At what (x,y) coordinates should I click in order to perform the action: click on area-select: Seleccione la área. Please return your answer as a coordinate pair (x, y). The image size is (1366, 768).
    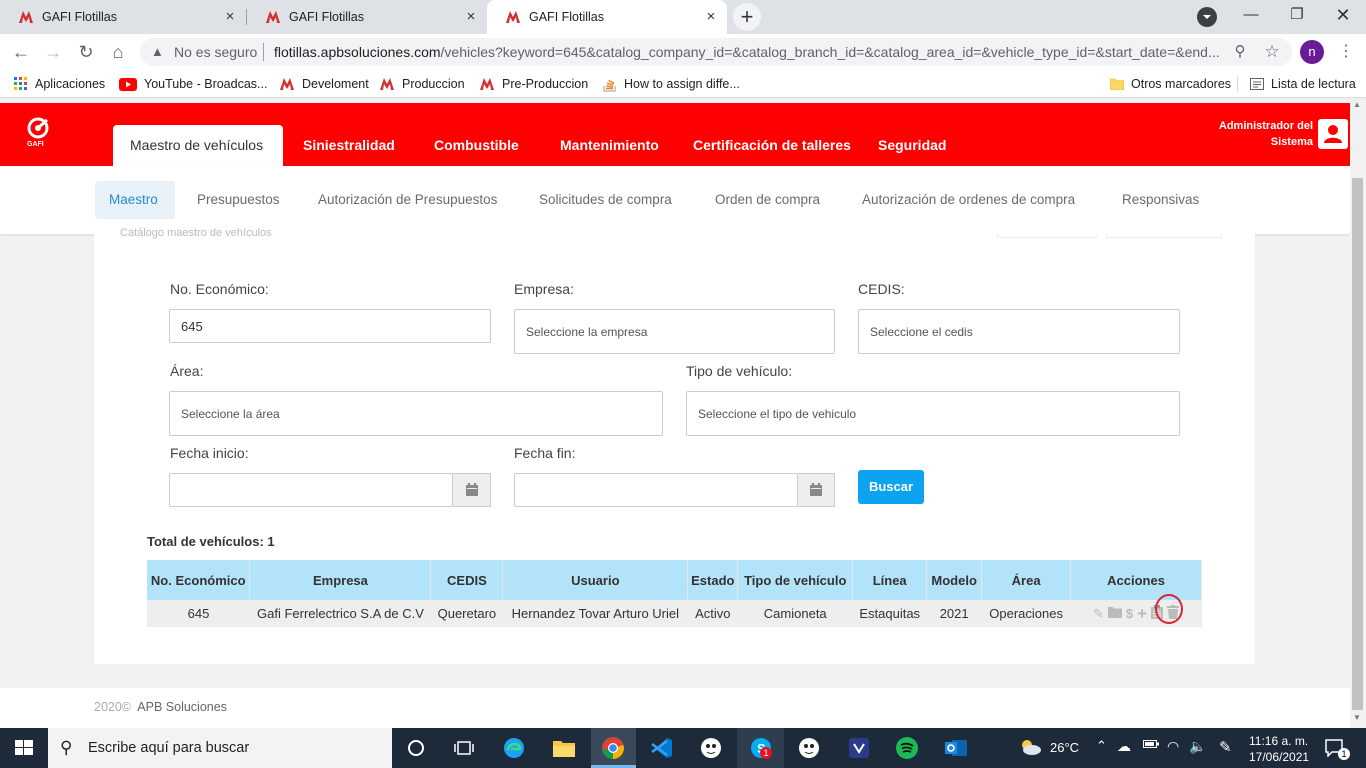
    Looking at the image, I should click on (416, 413).